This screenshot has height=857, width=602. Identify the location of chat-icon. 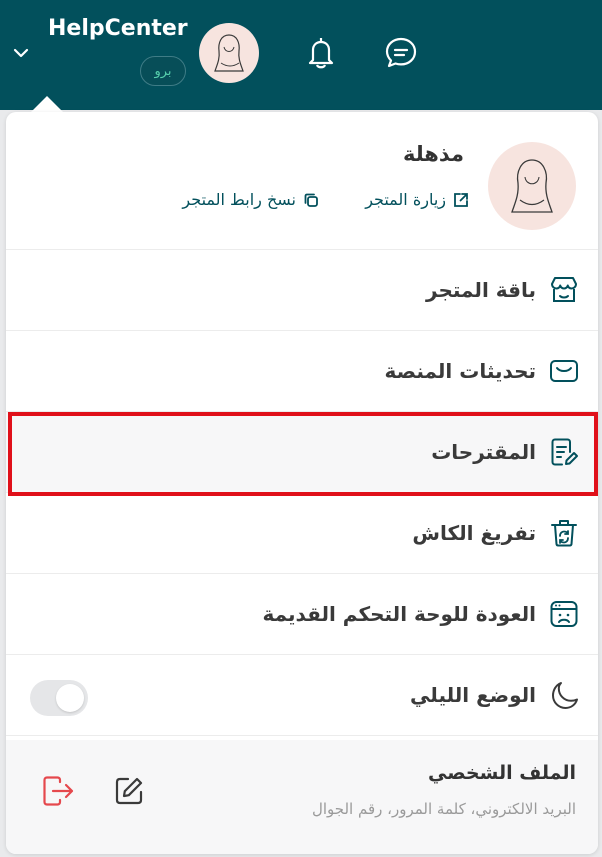
(401, 52).